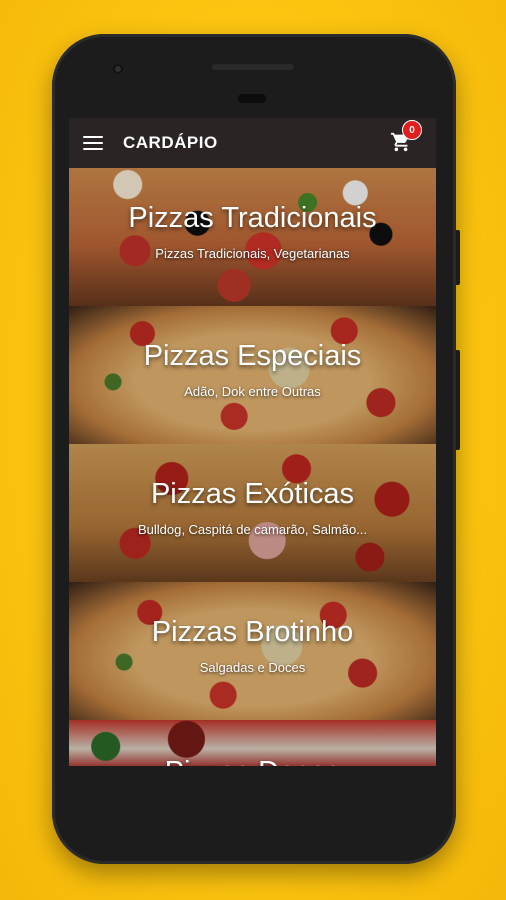  I want to click on front-camera, so click(118, 69).